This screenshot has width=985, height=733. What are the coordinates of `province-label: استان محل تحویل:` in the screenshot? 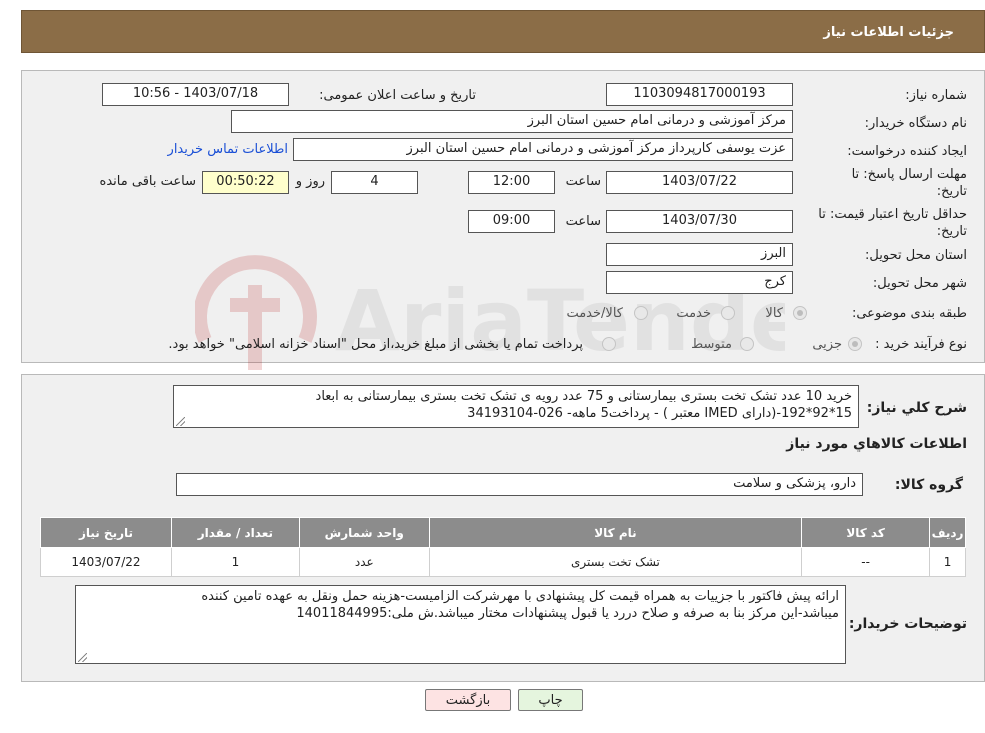 It's located at (916, 255).